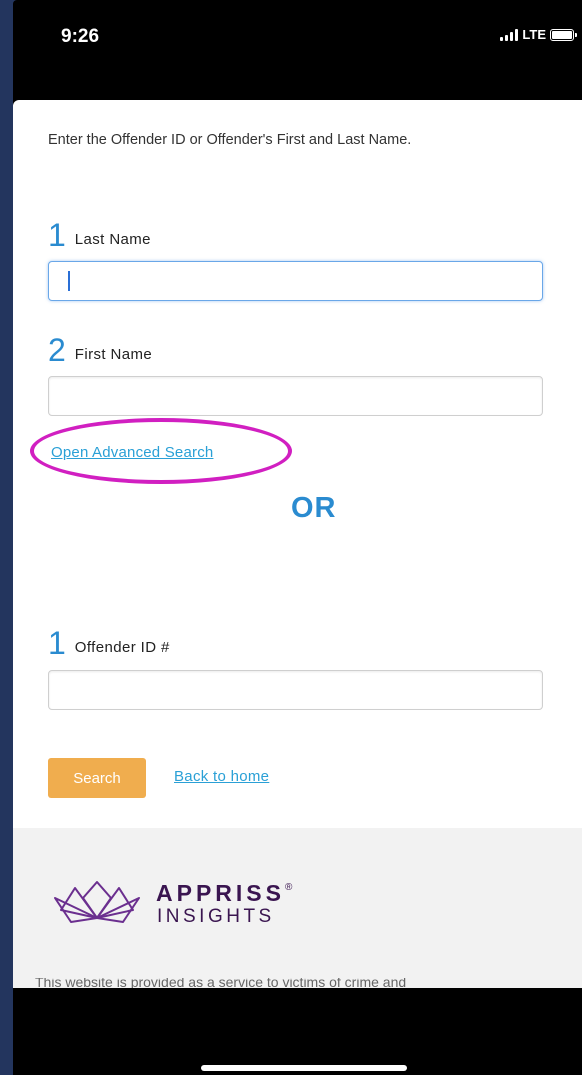 This screenshot has height=1075, width=582. I want to click on network-type: LTE, so click(534, 34).